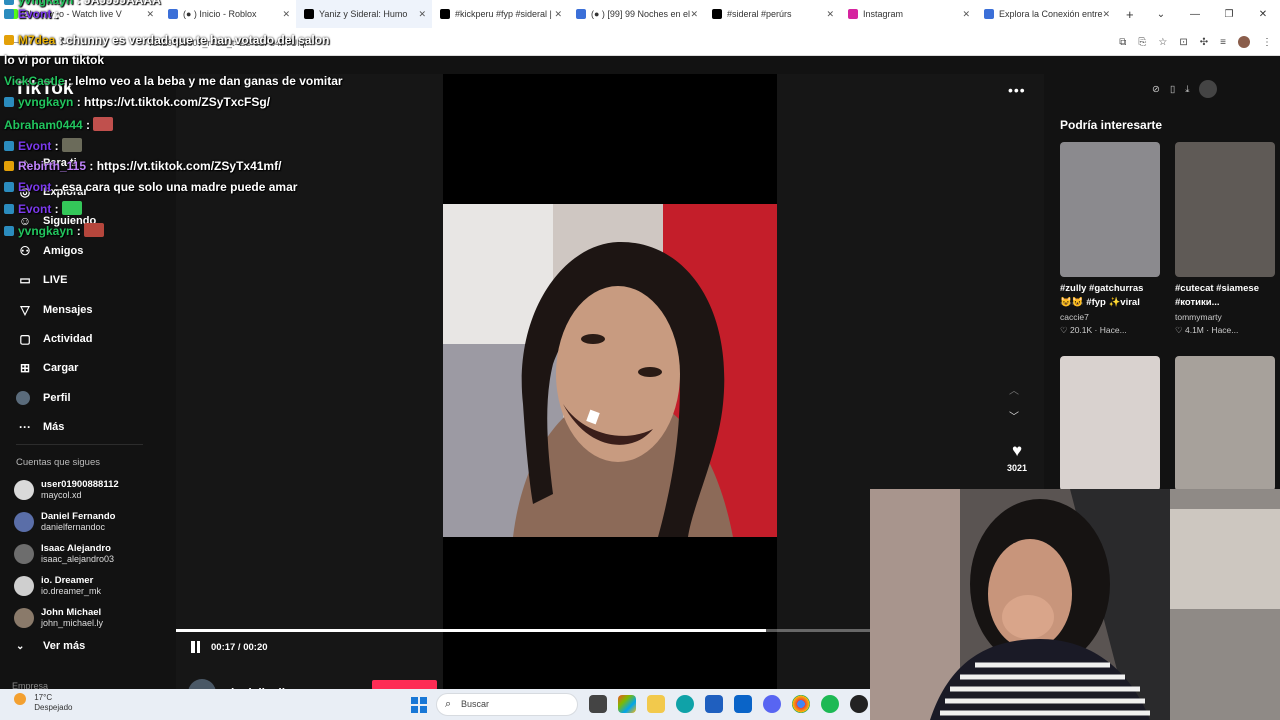 The height and width of the screenshot is (720, 1280). I want to click on following-name: user01900888112, so click(80, 484).